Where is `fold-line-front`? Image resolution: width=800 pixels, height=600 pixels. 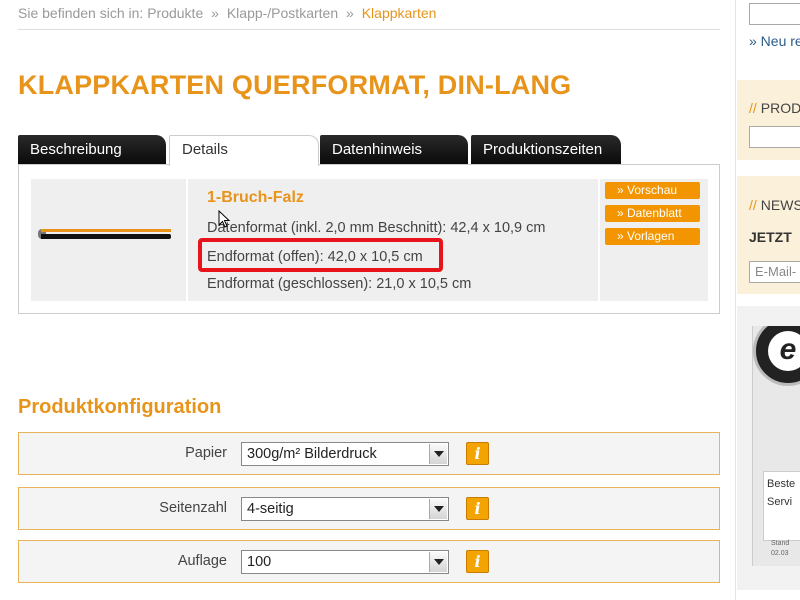 fold-line-front is located at coordinates (106, 230).